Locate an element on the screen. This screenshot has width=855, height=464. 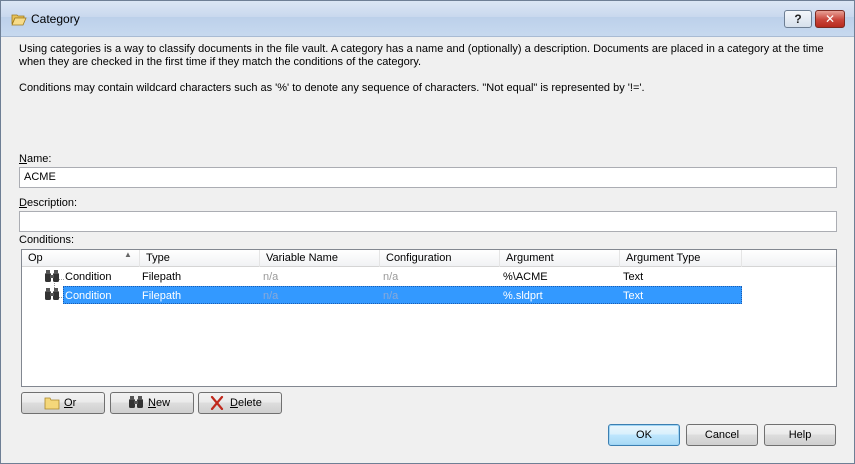
new-button: New is located at coordinates (152, 403).